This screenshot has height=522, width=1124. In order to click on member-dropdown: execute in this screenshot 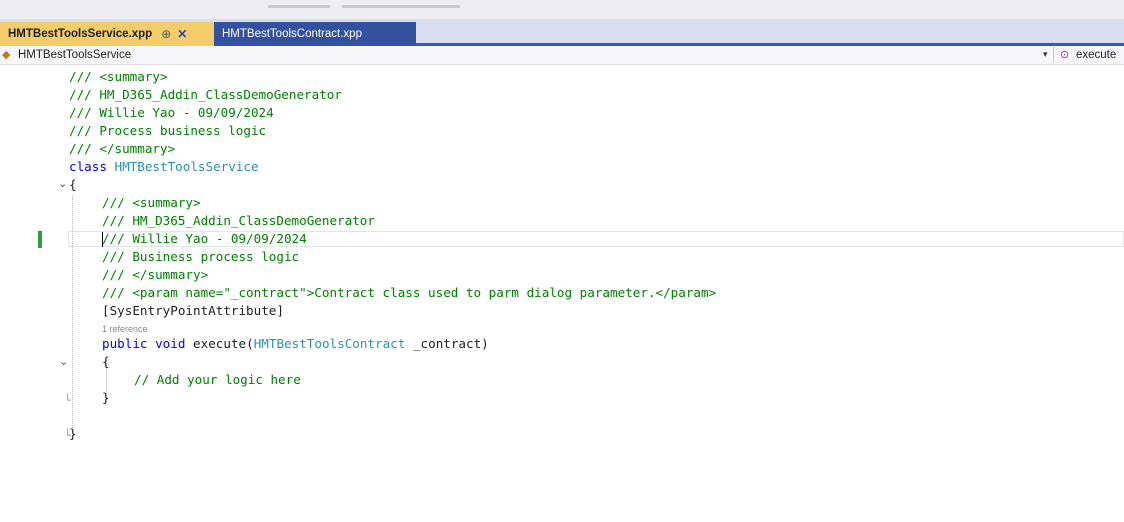, I will do `click(1096, 55)`.